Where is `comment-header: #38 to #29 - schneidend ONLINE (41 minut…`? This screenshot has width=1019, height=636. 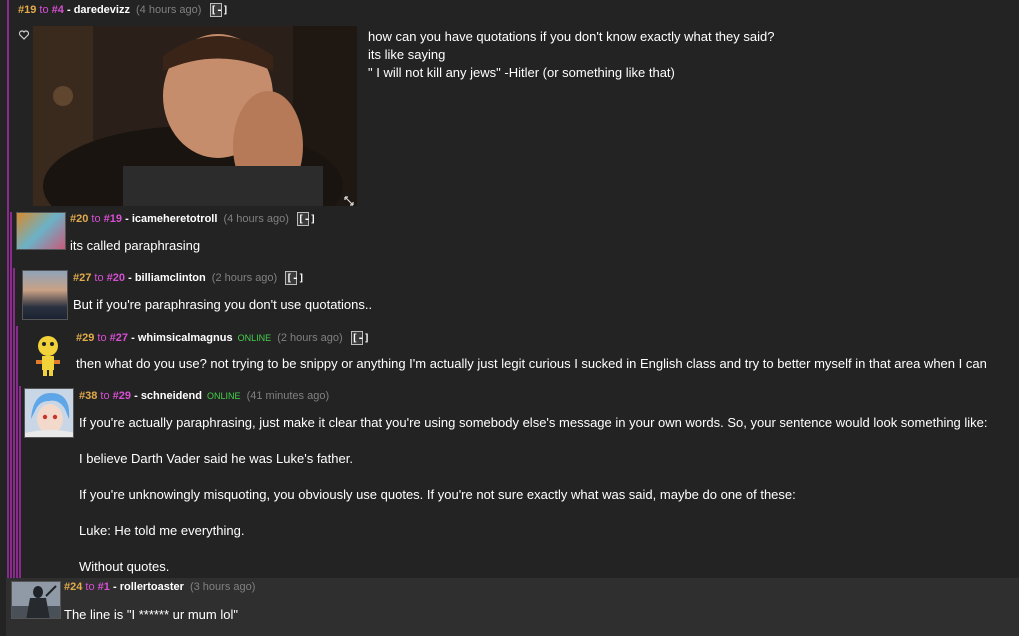 comment-header: #38 to #29 - schneidend ONLINE (41 minut… is located at coordinates (204, 396).